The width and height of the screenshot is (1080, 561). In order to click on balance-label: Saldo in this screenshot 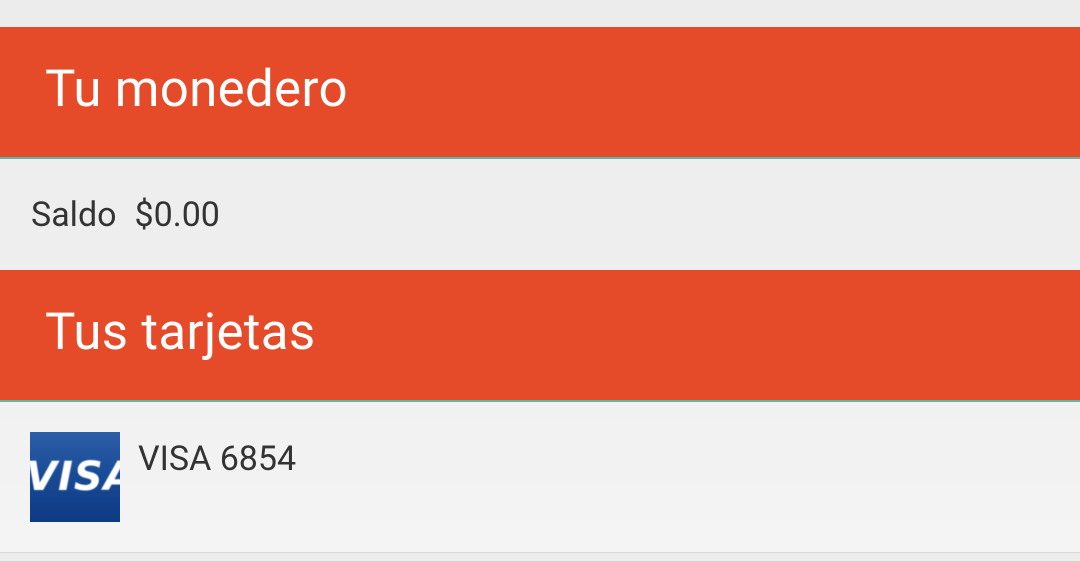, I will do `click(74, 214)`.